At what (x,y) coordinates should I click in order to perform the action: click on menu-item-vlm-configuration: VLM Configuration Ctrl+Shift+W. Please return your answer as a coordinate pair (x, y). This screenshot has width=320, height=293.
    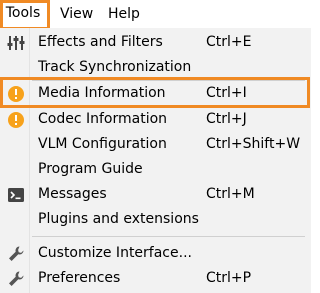
    Looking at the image, I should click on (155, 144).